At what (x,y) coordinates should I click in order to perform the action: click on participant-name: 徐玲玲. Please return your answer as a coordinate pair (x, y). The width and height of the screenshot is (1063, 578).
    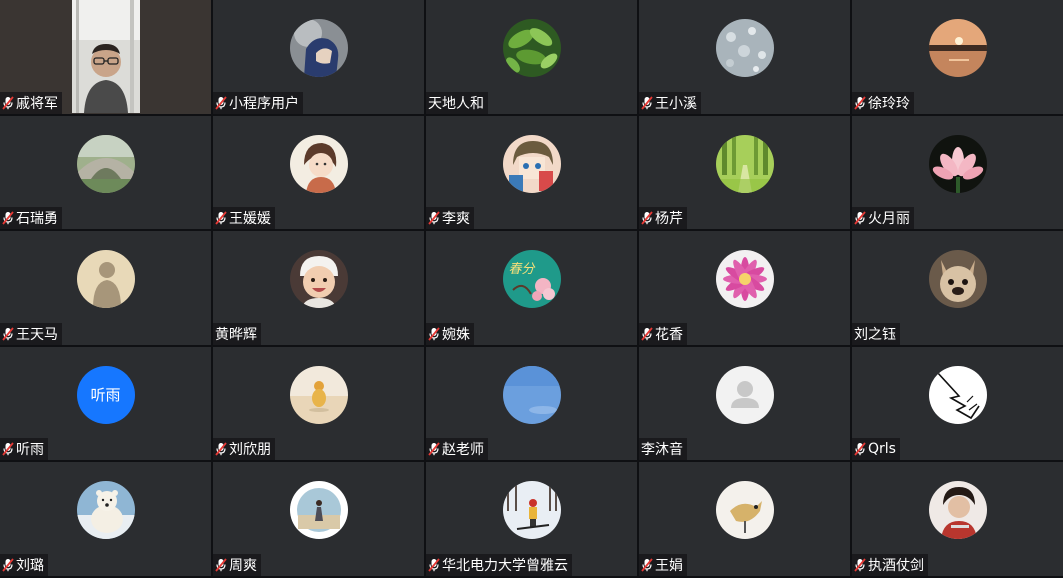
    Looking at the image, I should click on (889, 103).